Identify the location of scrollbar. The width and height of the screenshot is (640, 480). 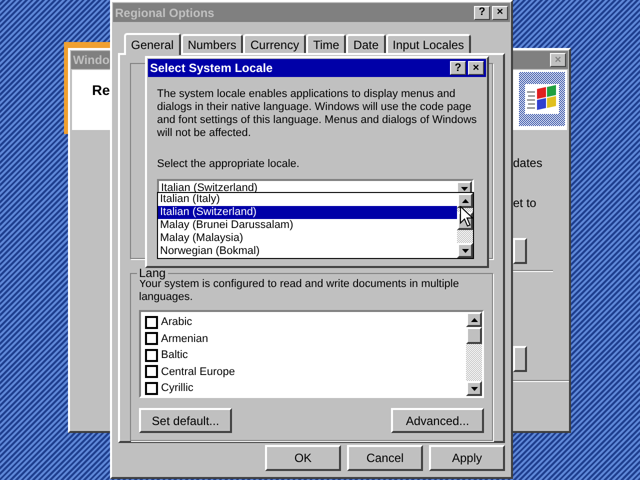
(474, 354).